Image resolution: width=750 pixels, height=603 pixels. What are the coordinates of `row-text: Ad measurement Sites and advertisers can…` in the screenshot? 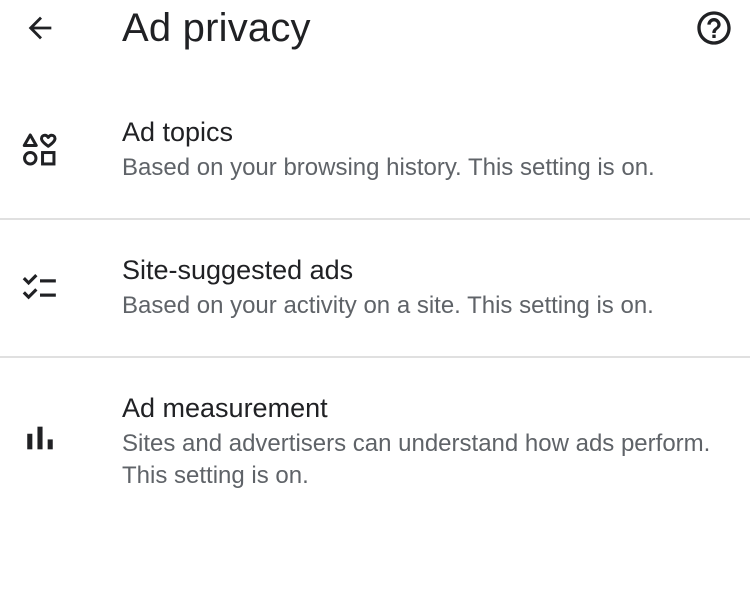 It's located at (426, 441).